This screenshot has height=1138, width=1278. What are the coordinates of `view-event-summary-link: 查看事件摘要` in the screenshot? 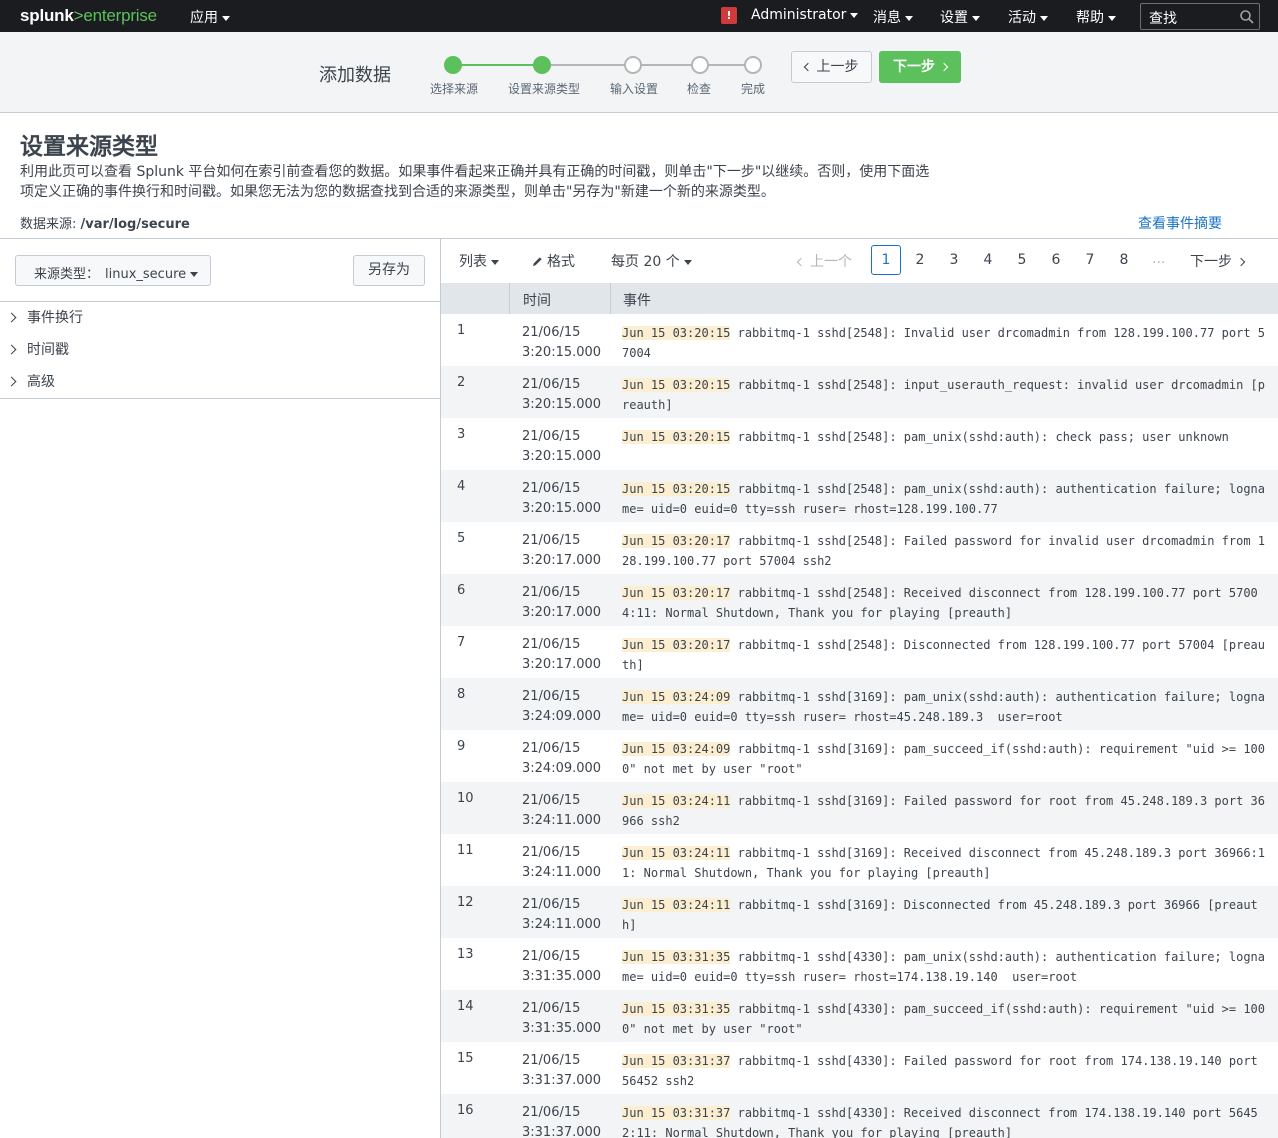 It's located at (1180, 223).